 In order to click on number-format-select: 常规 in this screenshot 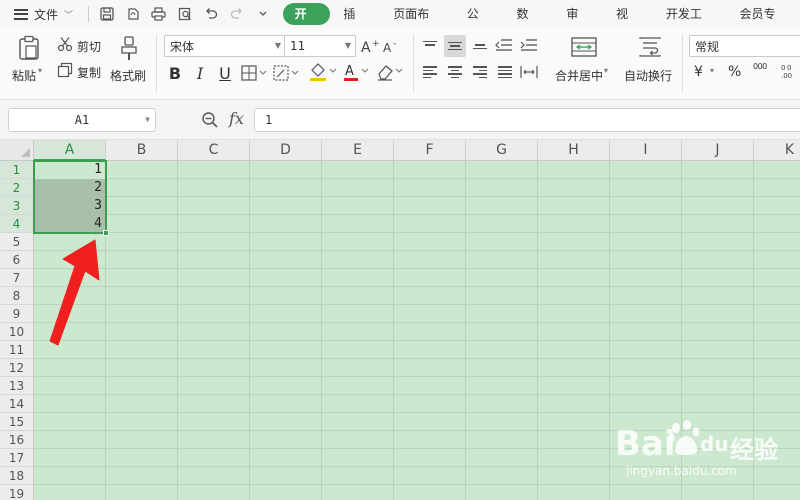, I will do `click(744, 46)`.